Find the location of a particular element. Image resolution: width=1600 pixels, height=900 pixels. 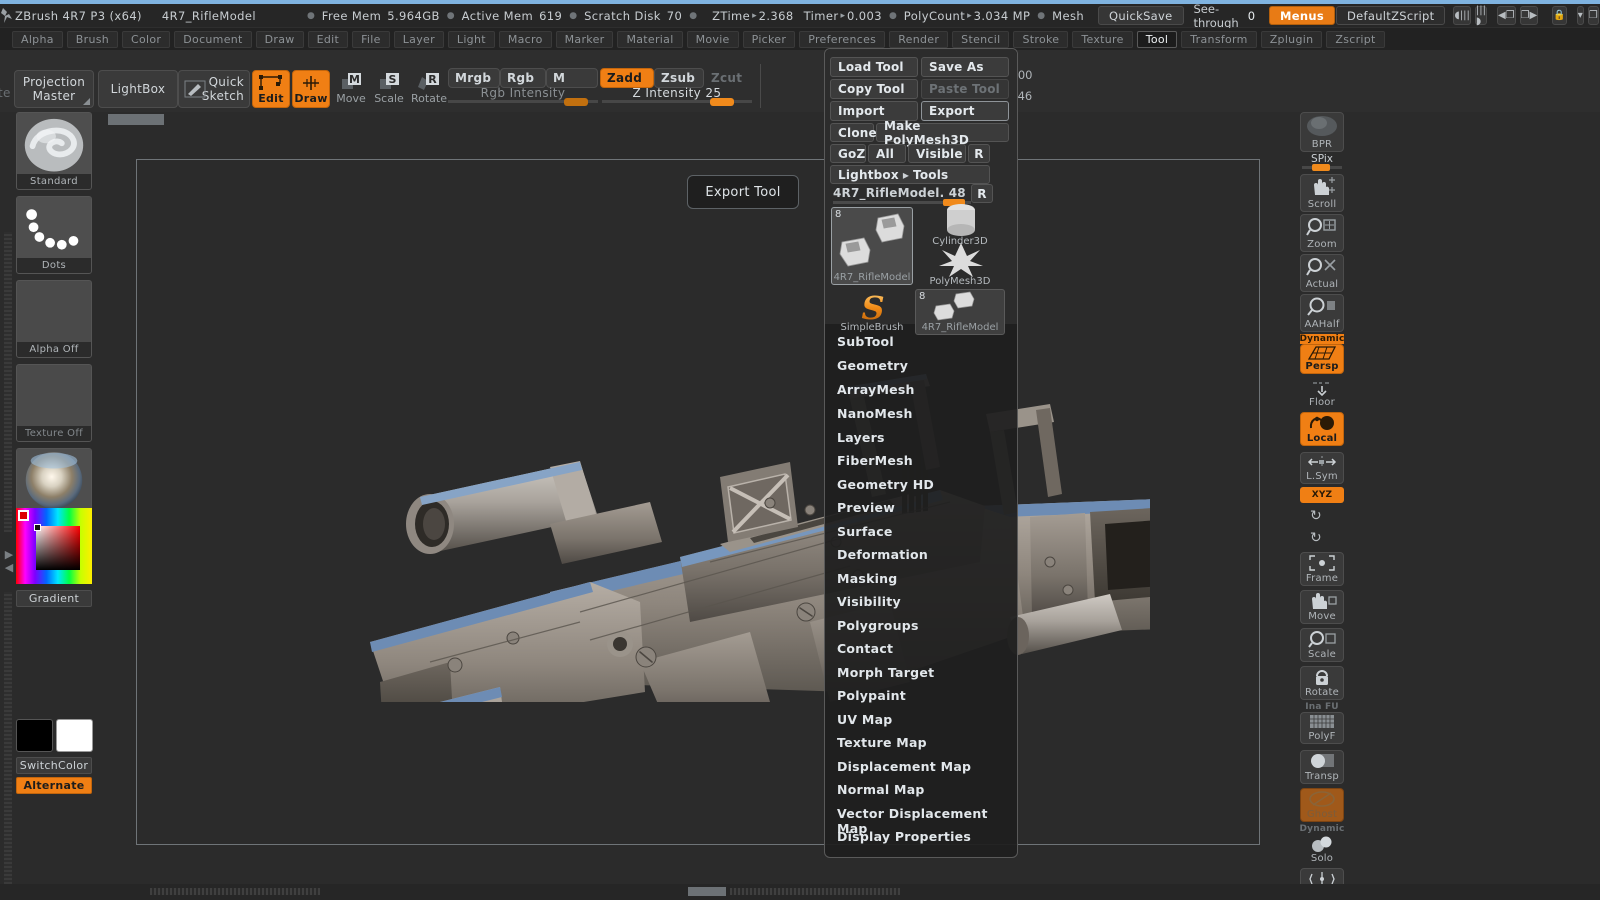

tool-thumb-rifle-selected: 8 4R7_RifleModel is located at coordinates (872, 246).